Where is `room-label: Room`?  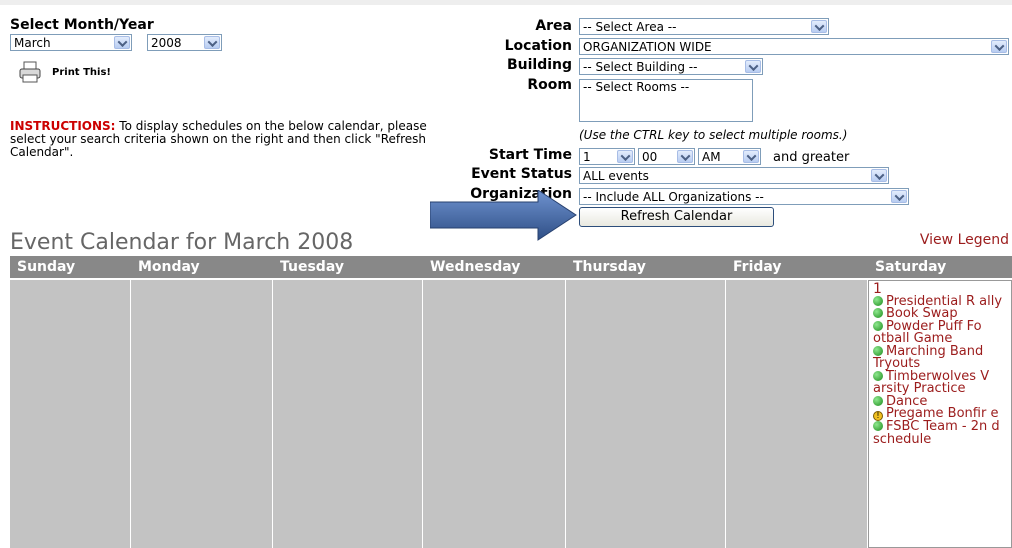
room-label: Room is located at coordinates (549, 85).